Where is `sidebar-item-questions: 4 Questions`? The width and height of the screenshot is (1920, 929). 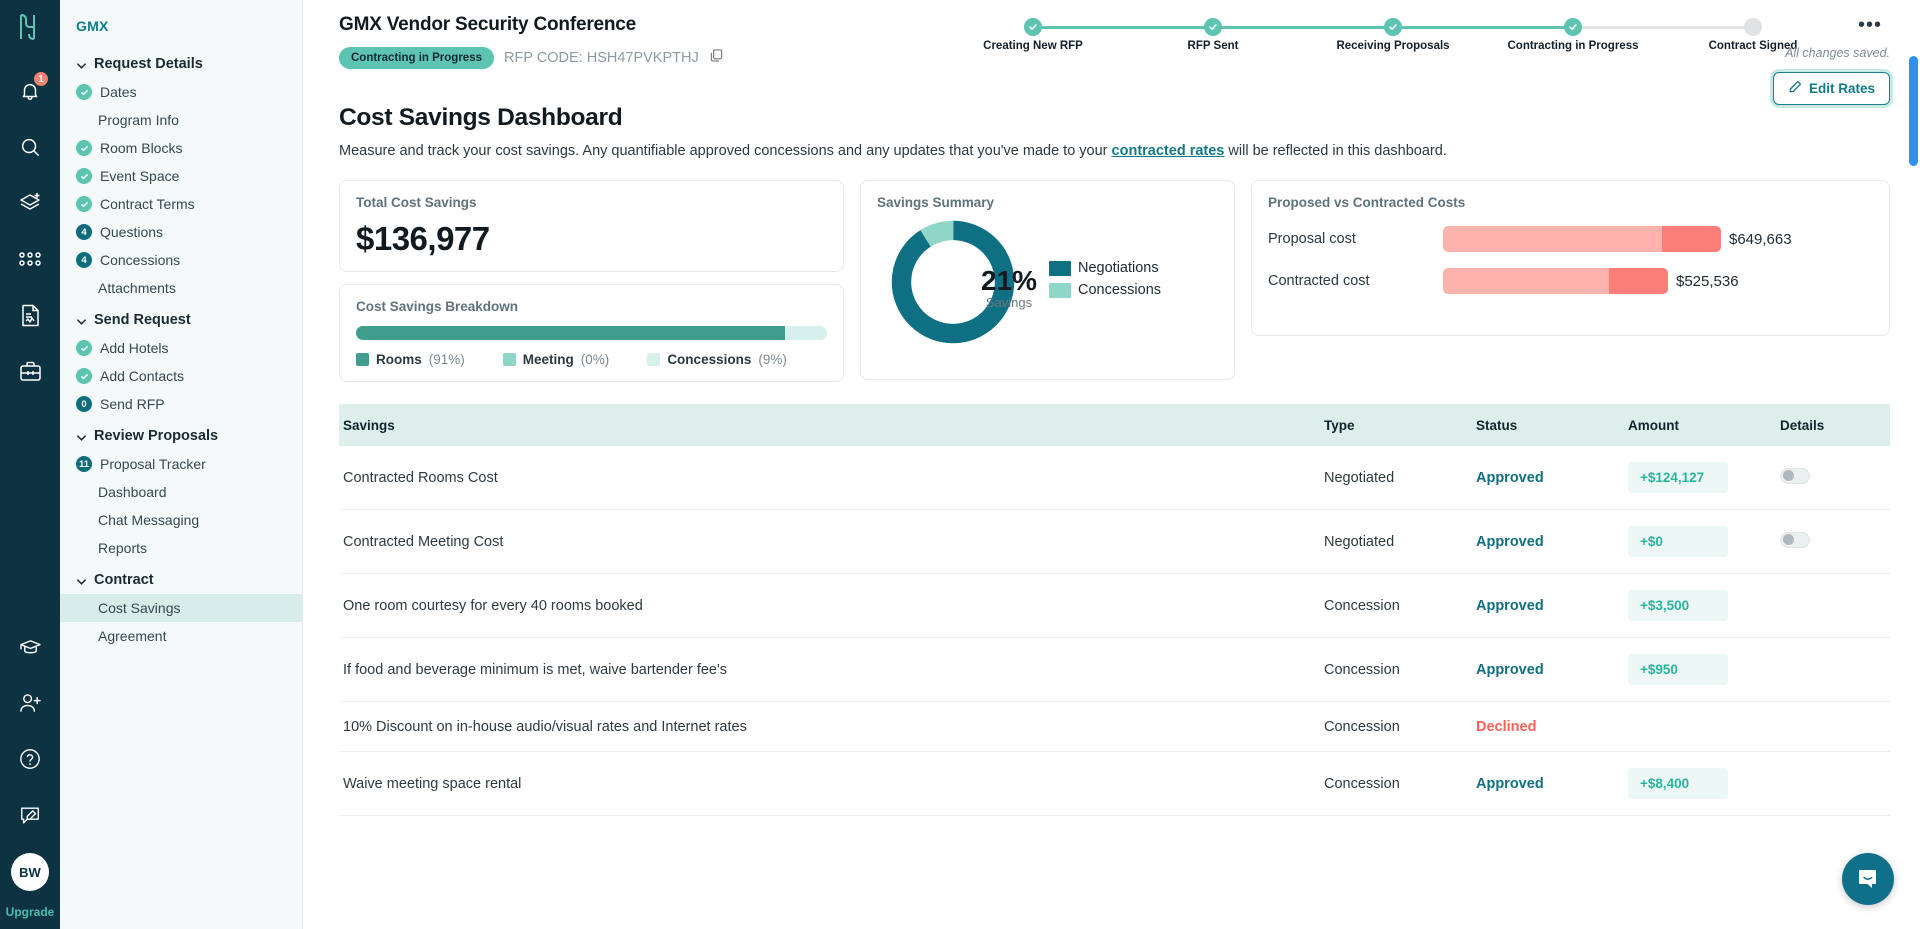 sidebar-item-questions: 4 Questions is located at coordinates (181, 232).